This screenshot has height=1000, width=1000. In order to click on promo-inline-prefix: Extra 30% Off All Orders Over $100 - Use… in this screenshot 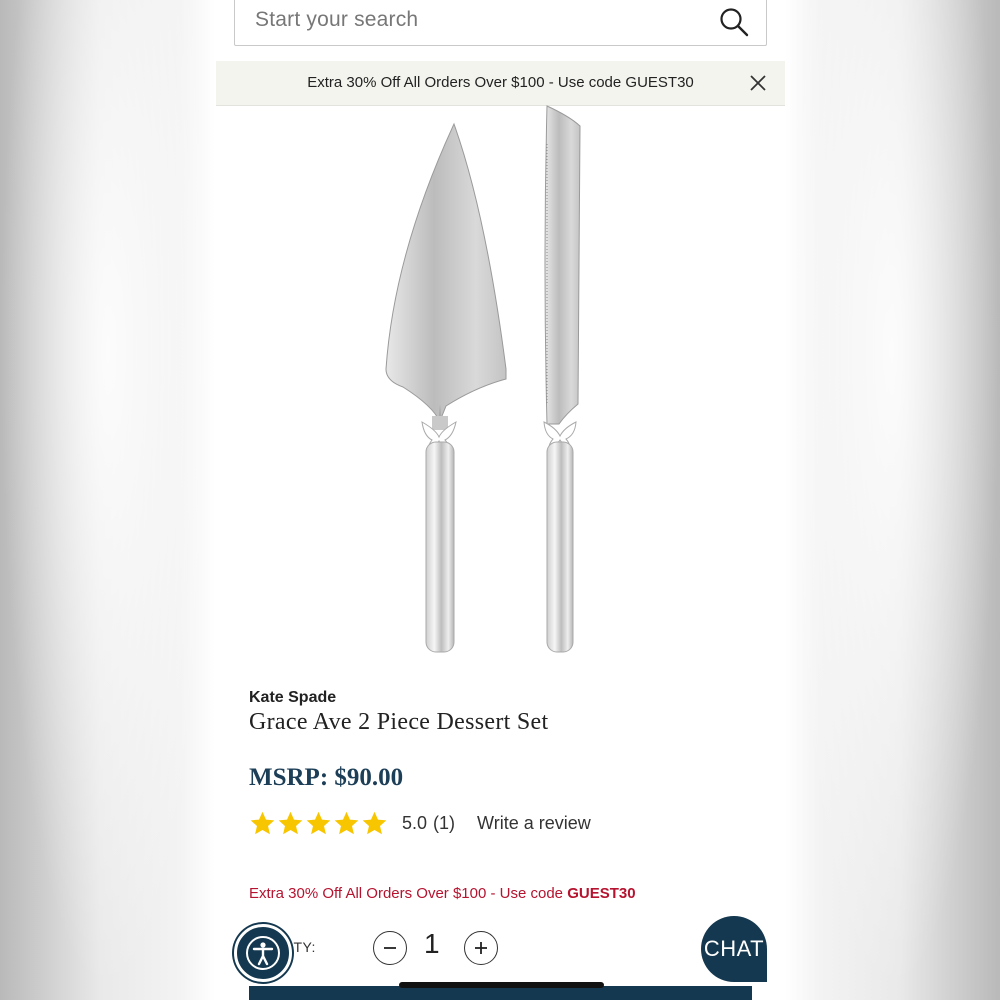, I will do `click(408, 893)`.